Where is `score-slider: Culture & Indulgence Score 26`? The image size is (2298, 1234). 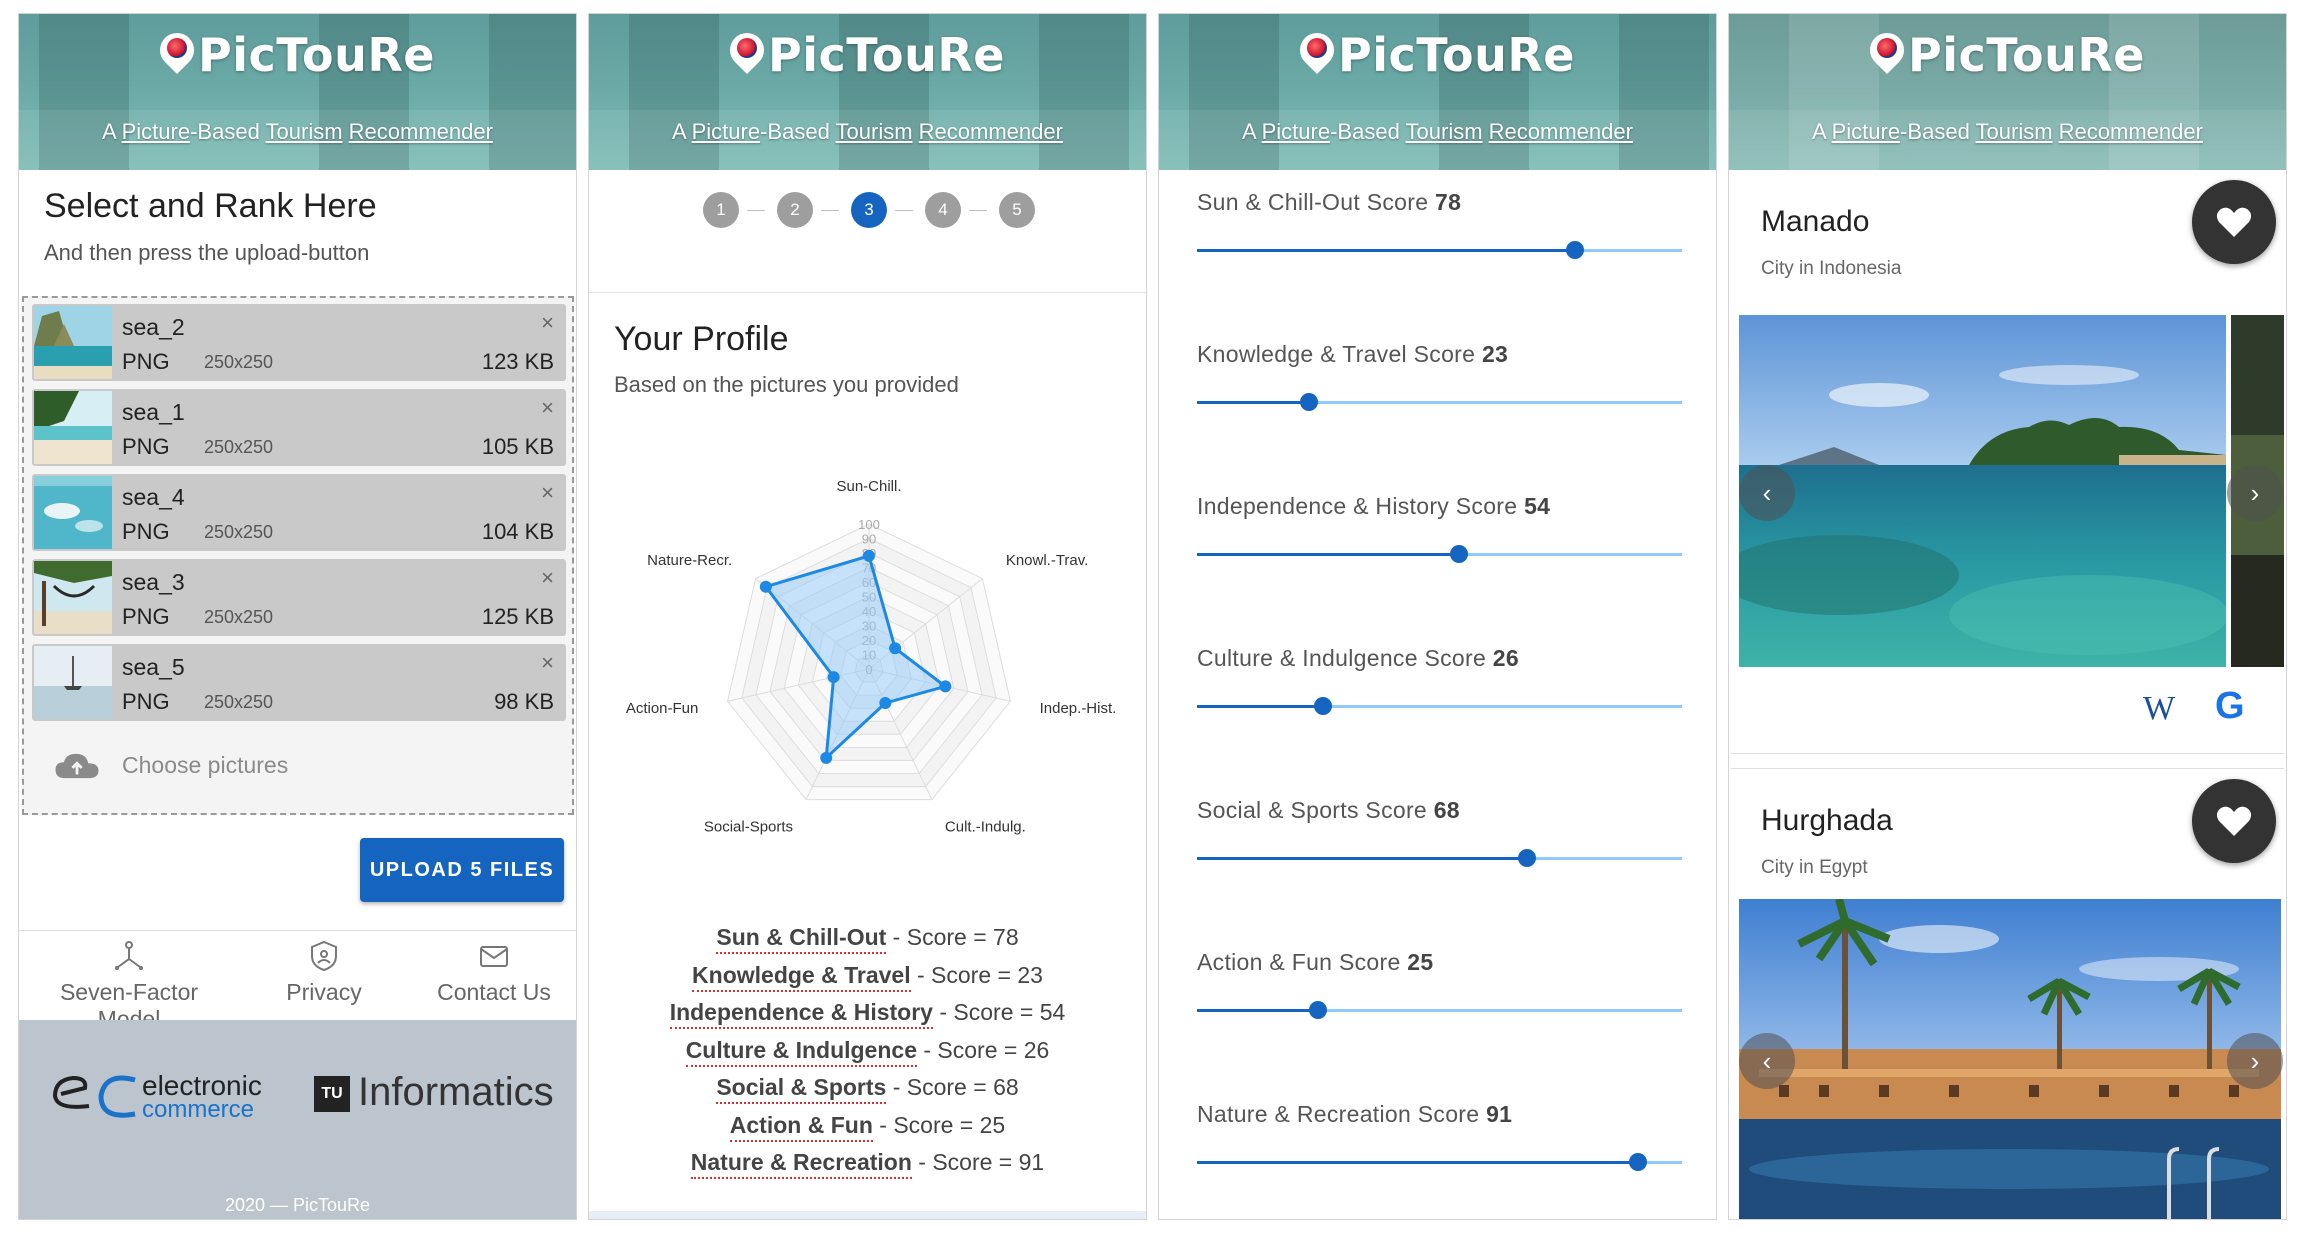 score-slider: Culture & Indulgence Score 26 is located at coordinates (1437, 695).